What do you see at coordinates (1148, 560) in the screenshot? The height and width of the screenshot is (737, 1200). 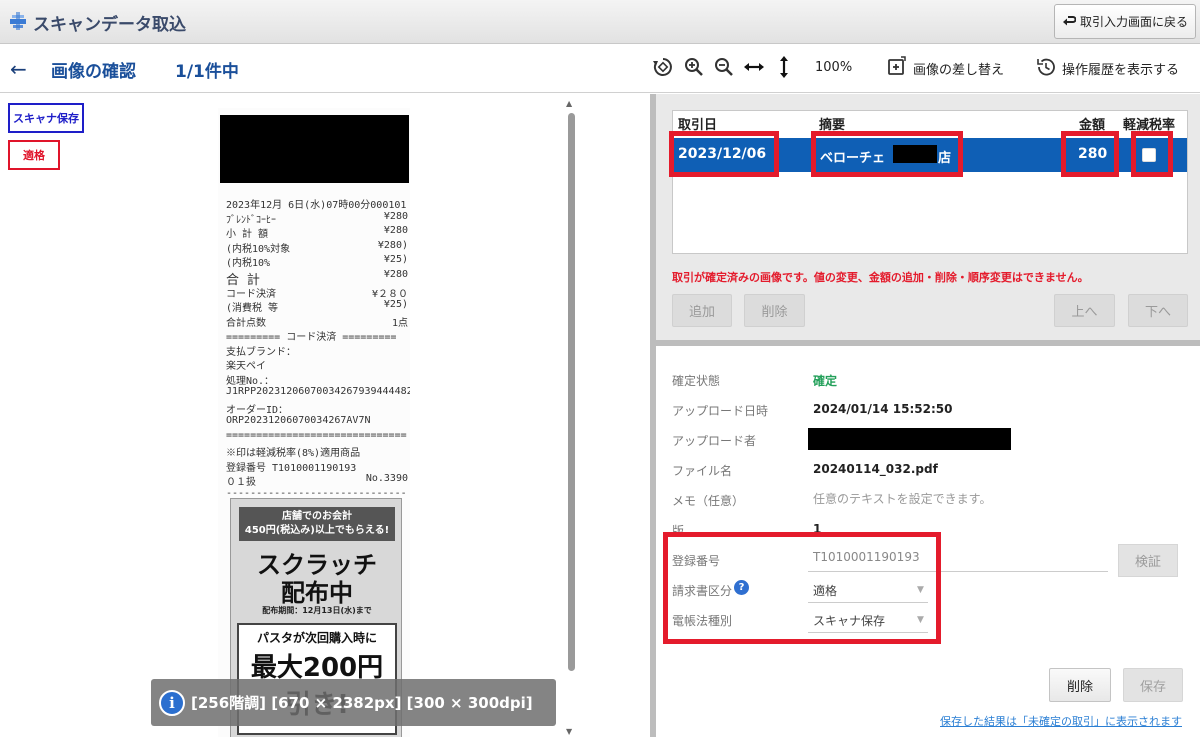 I see `verify-button: 検証` at bounding box center [1148, 560].